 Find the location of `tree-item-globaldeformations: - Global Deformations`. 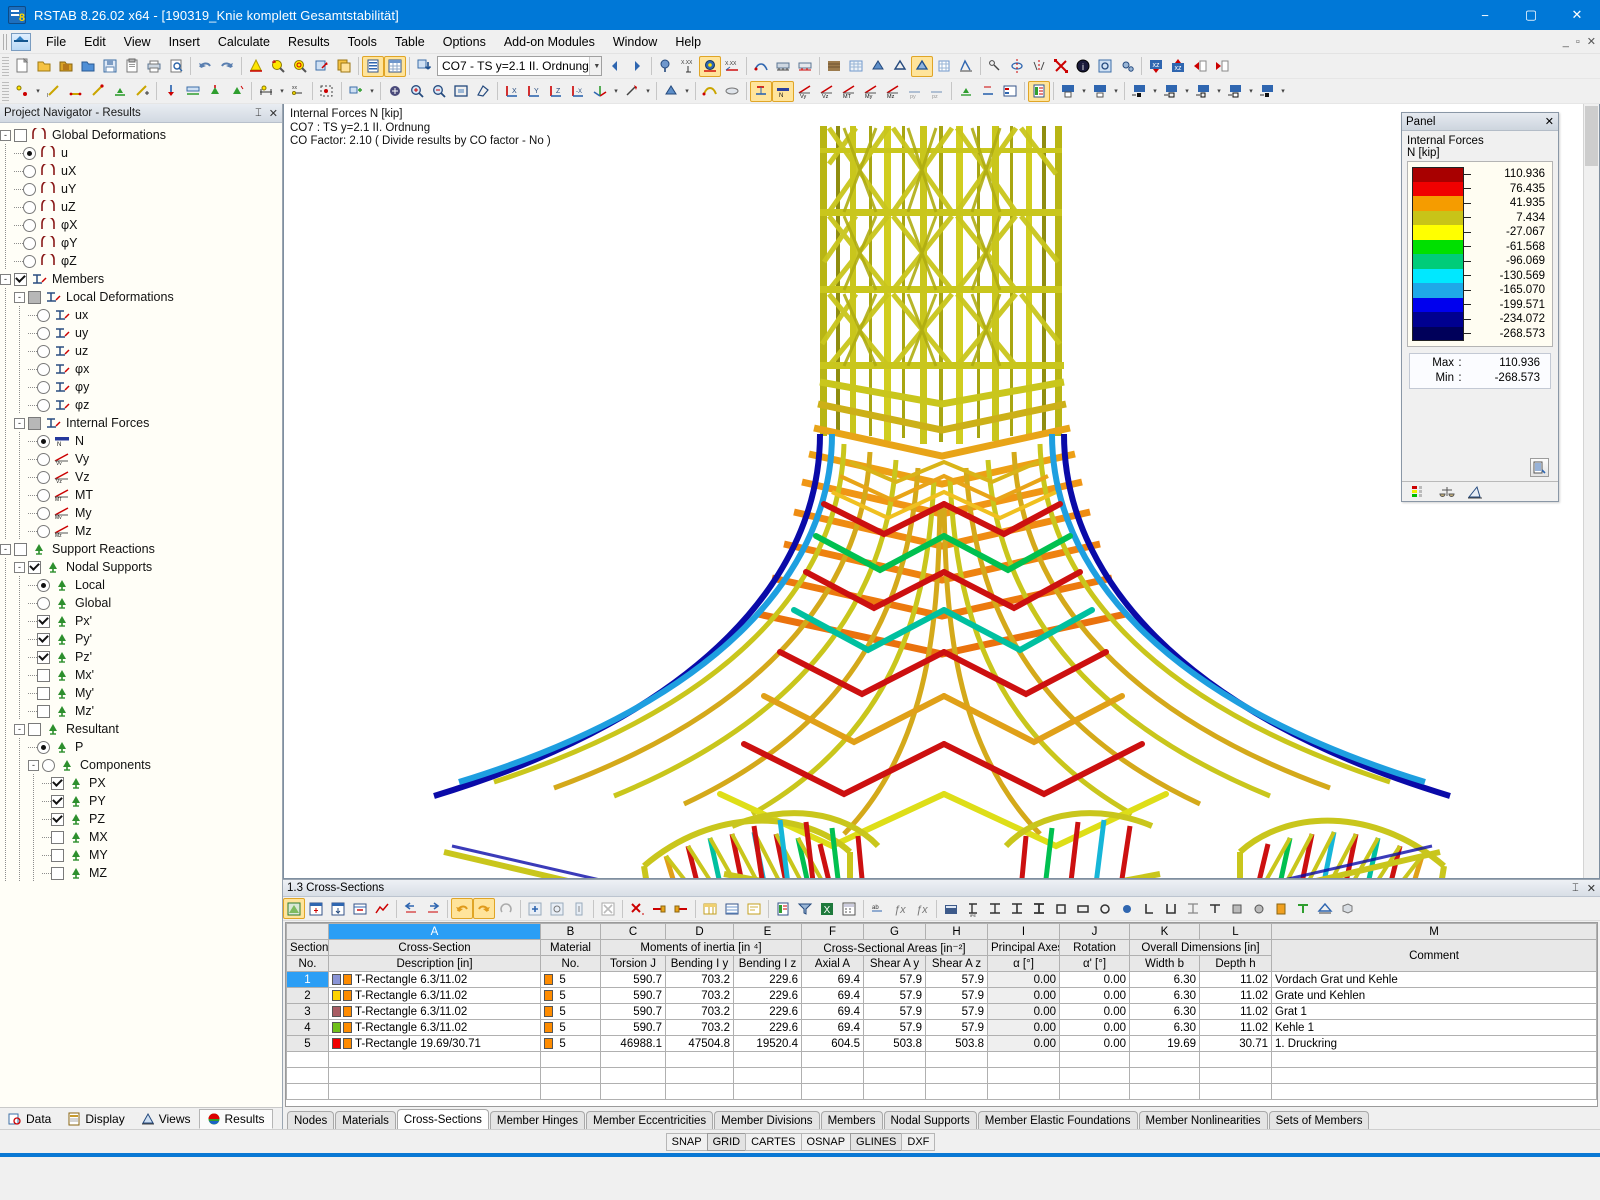

tree-item-globaldeformations: - Global Deformations is located at coordinates (141, 134).